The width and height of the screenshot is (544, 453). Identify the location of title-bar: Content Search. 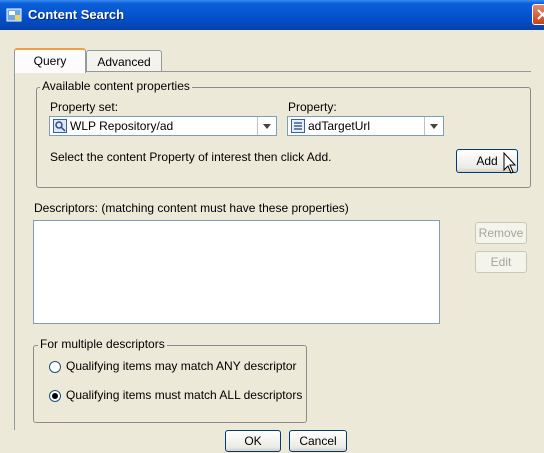
(272, 15).